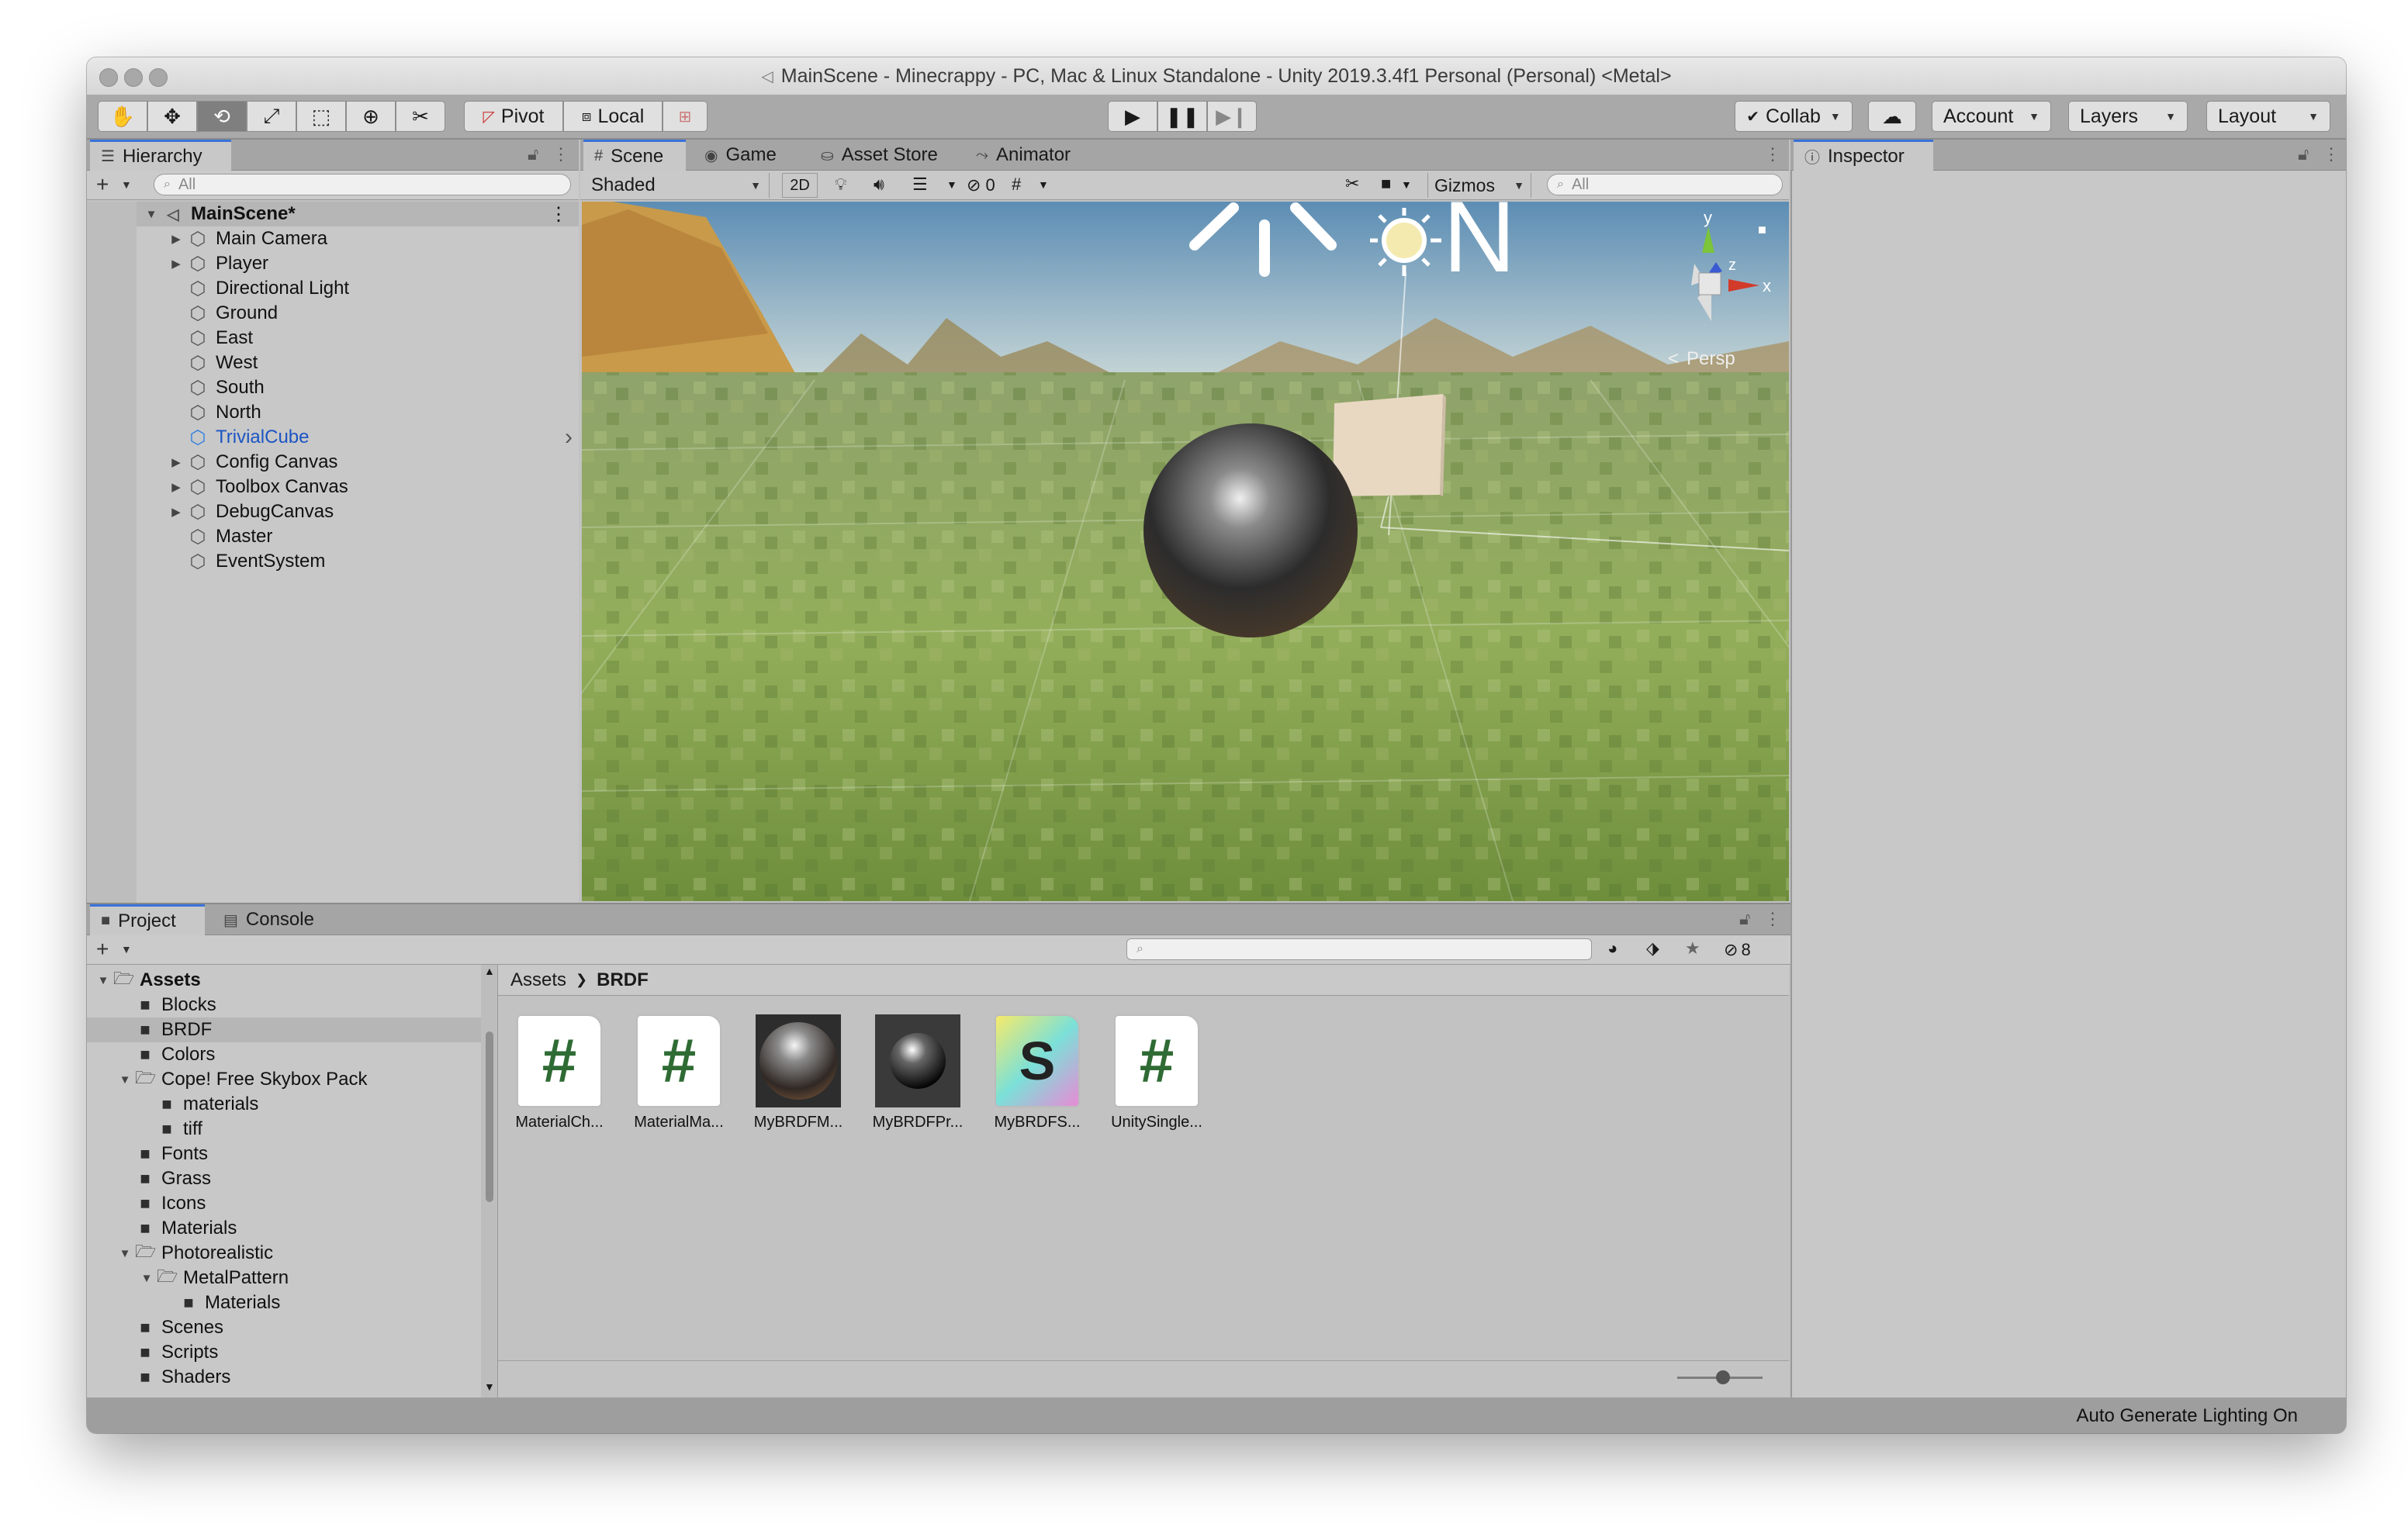  I want to click on grid-snap-button: ⊞, so click(685, 116).